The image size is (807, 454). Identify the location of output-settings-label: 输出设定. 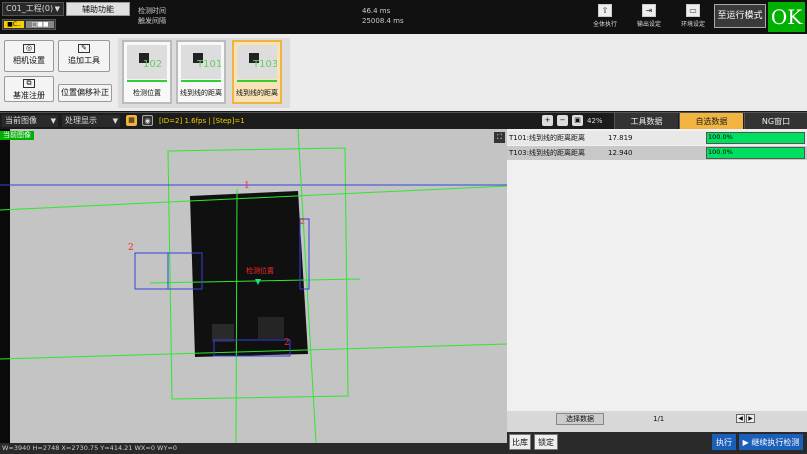
(648, 24).